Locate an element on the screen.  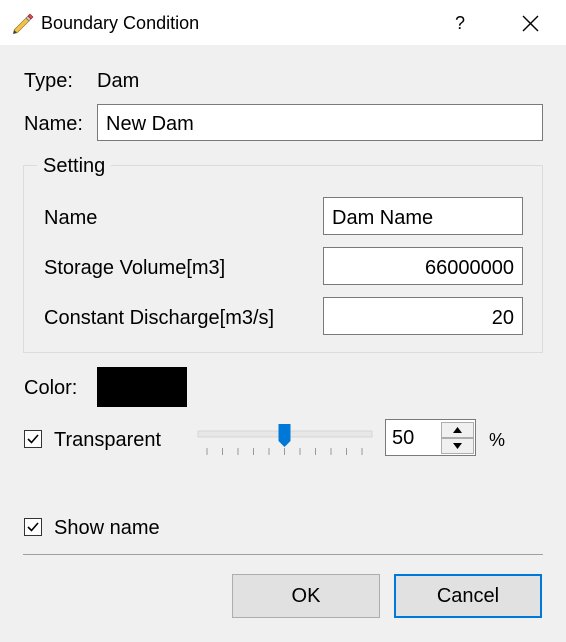
constant-discharge-input: 20 is located at coordinates (423, 316).